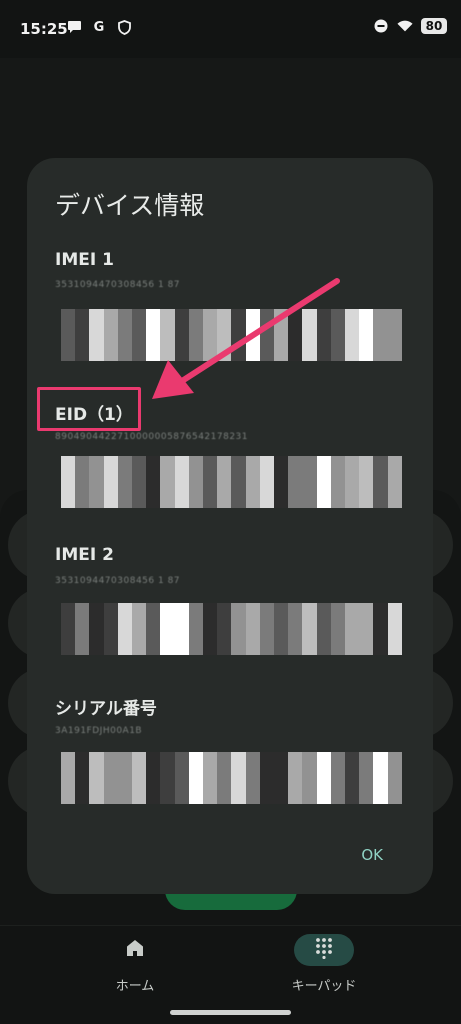  I want to click on nav-item-keypad: キーパッド, so click(324, 964).